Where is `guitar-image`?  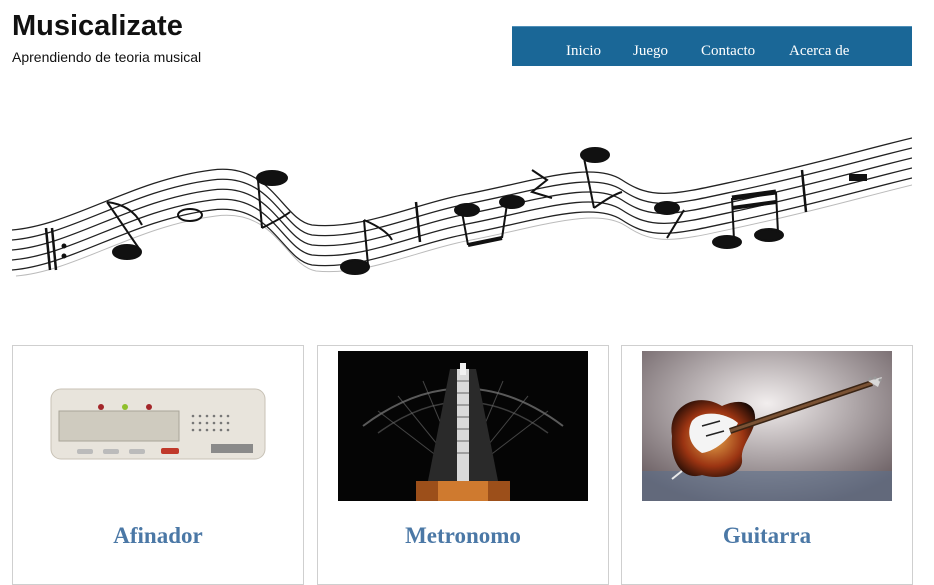 guitar-image is located at coordinates (767, 426).